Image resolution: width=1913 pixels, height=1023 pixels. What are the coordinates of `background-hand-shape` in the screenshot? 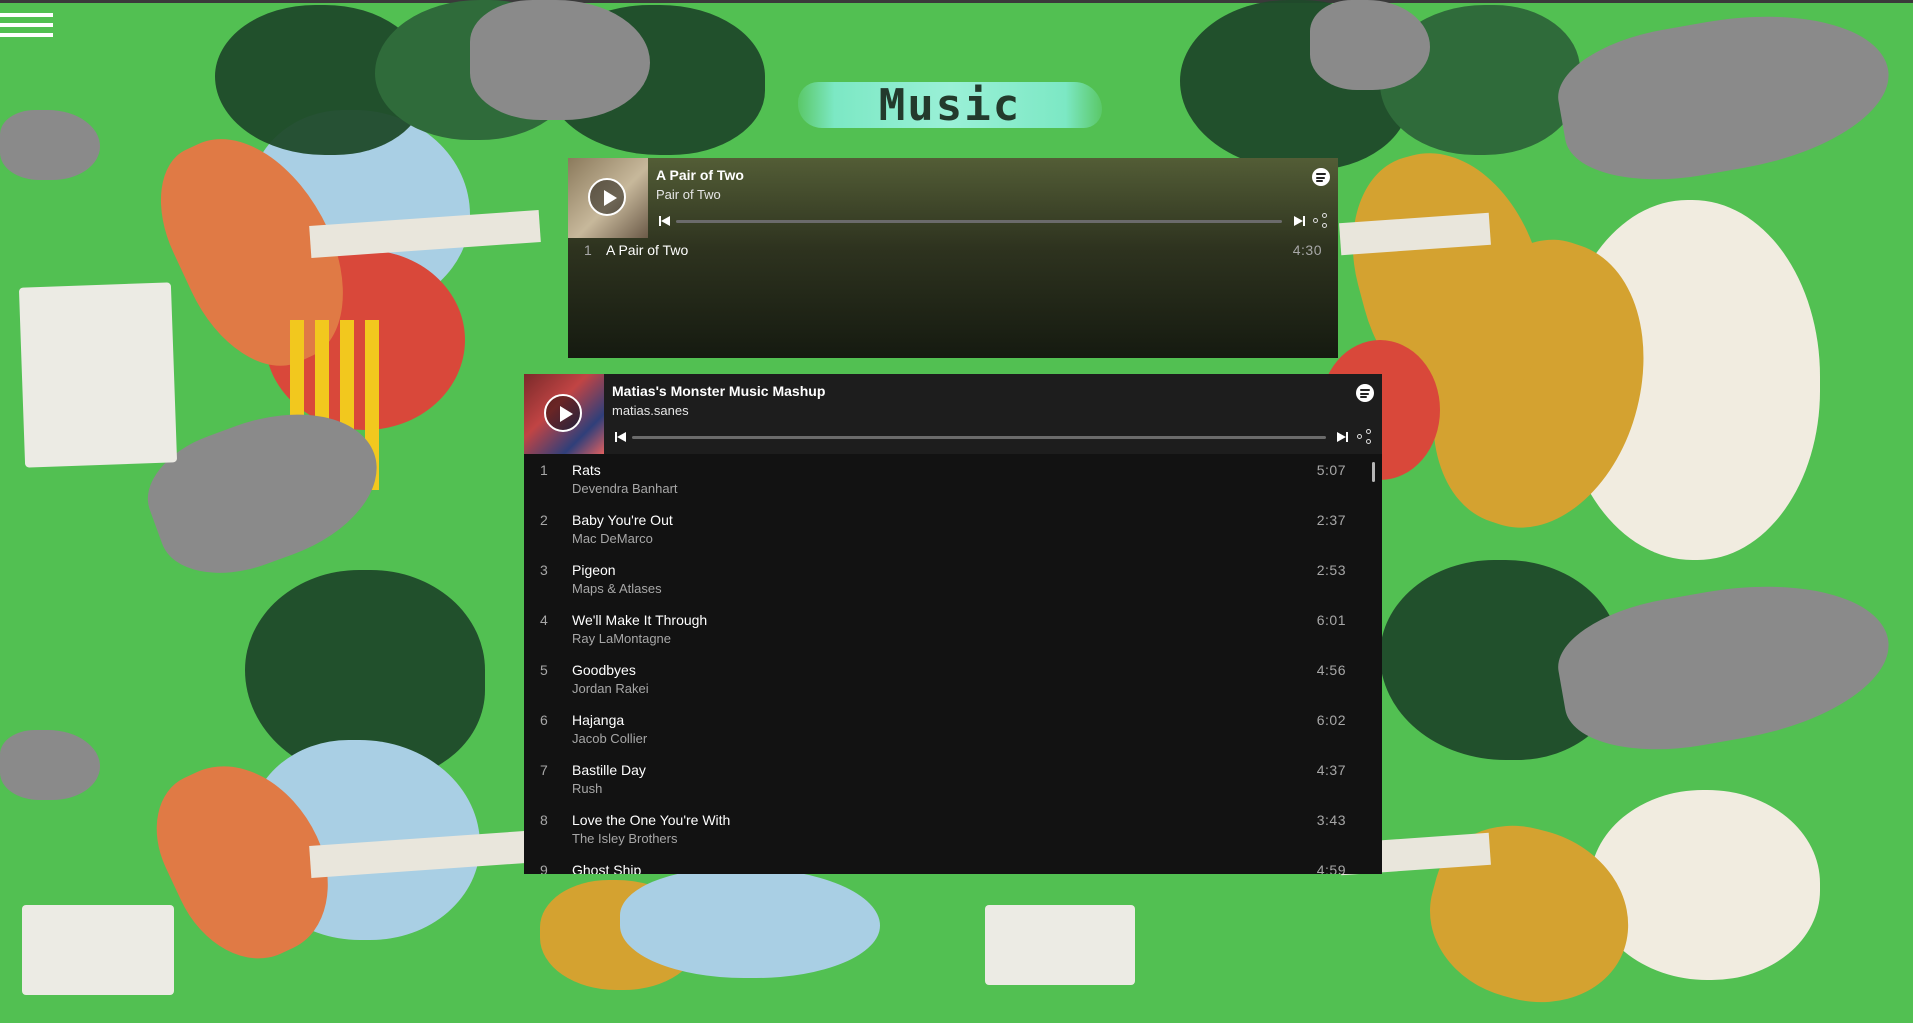 It's located at (255, 250).